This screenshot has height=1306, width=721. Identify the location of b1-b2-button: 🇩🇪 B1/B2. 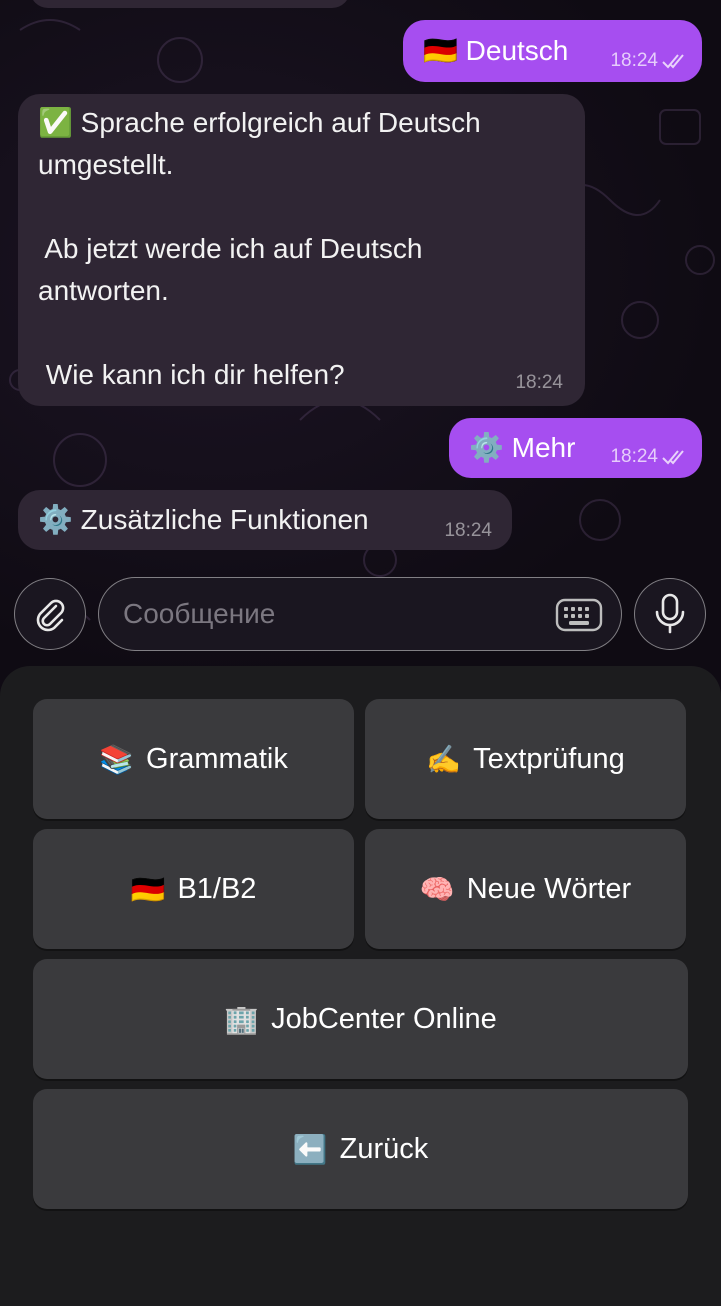
(193, 889).